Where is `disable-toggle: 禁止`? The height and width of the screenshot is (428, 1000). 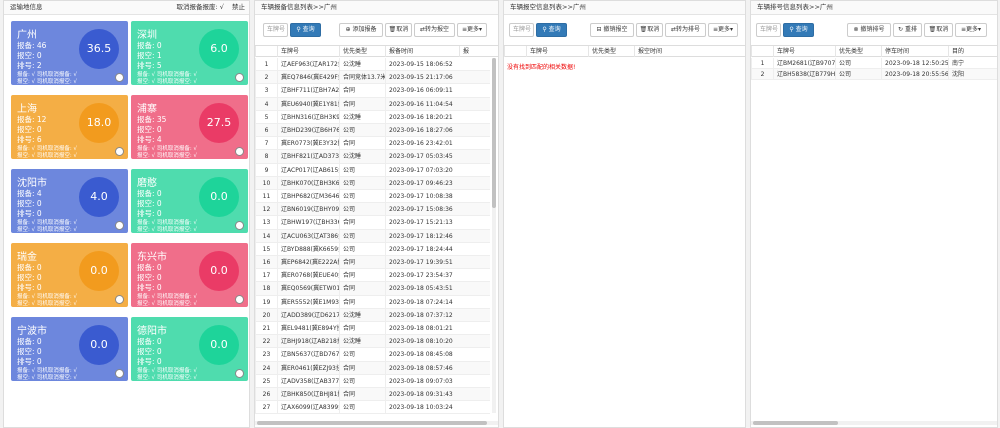
disable-toggle: 禁止 is located at coordinates (238, 7).